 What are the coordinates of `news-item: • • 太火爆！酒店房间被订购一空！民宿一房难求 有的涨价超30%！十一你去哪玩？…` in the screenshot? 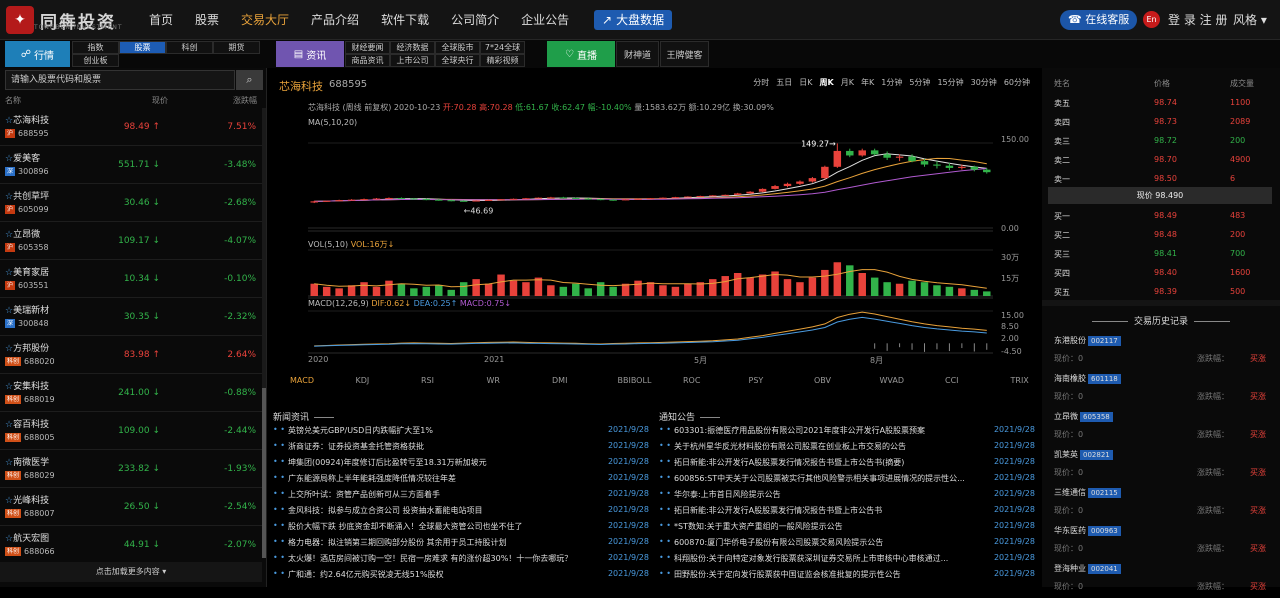 It's located at (463, 561).